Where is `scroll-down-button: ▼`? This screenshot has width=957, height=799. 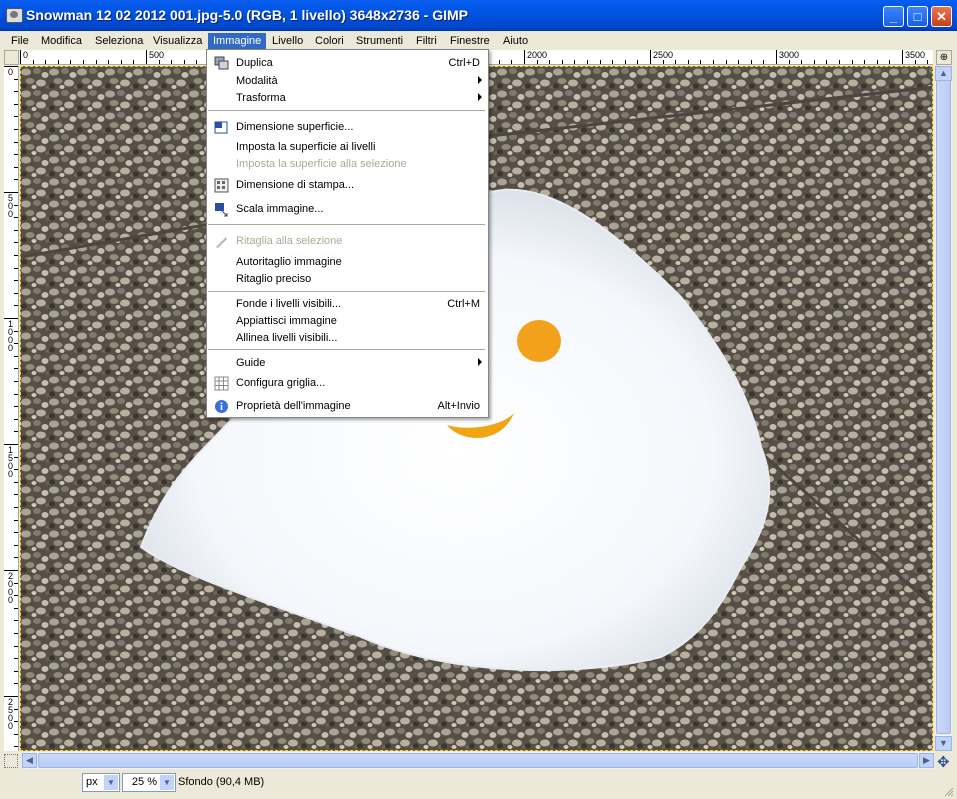 scroll-down-button: ▼ is located at coordinates (943, 743).